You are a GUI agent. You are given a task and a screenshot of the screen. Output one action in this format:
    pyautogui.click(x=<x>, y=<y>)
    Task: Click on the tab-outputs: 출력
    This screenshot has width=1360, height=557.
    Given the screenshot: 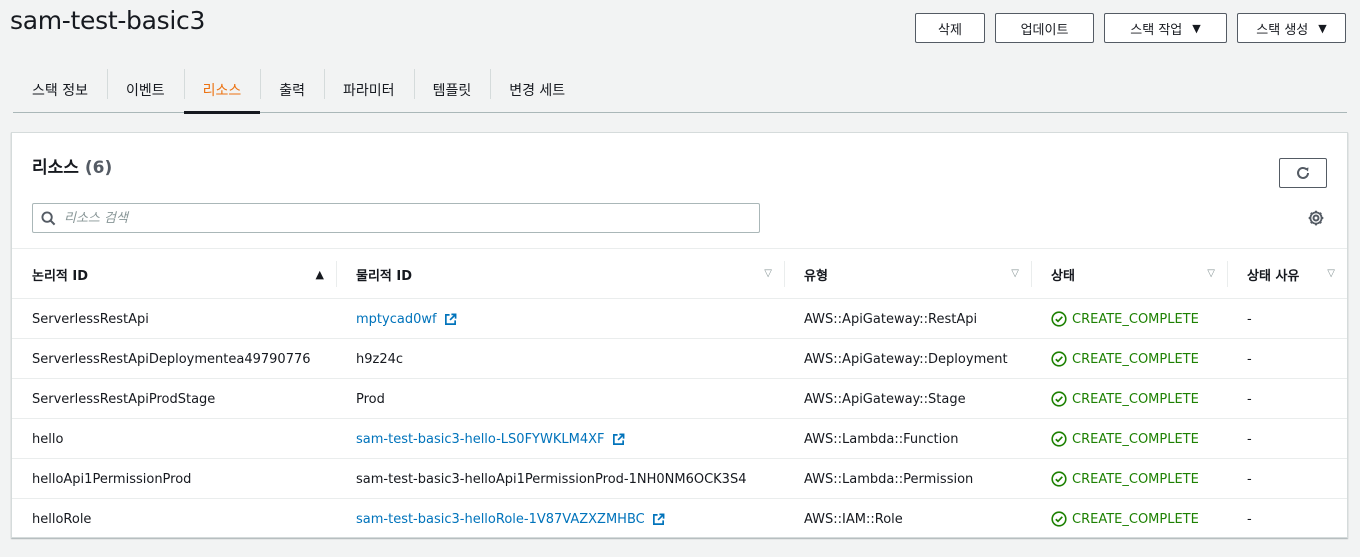 What is the action you would take?
    pyautogui.click(x=292, y=90)
    